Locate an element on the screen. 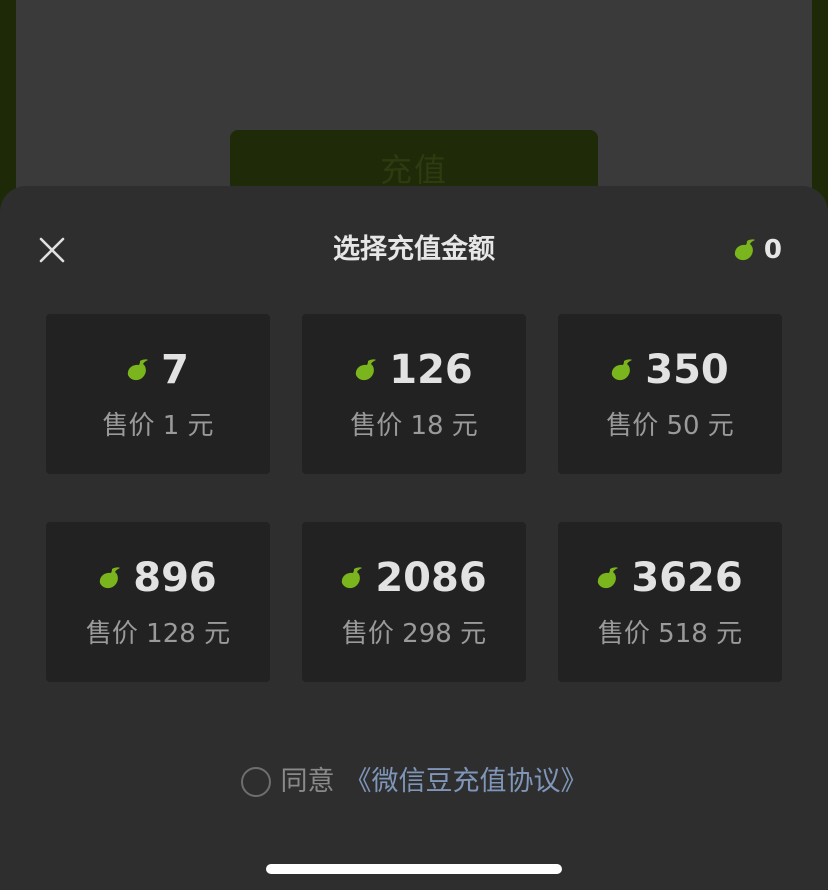 This screenshot has width=828, height=890. amount-row: 2086 is located at coordinates (414, 578).